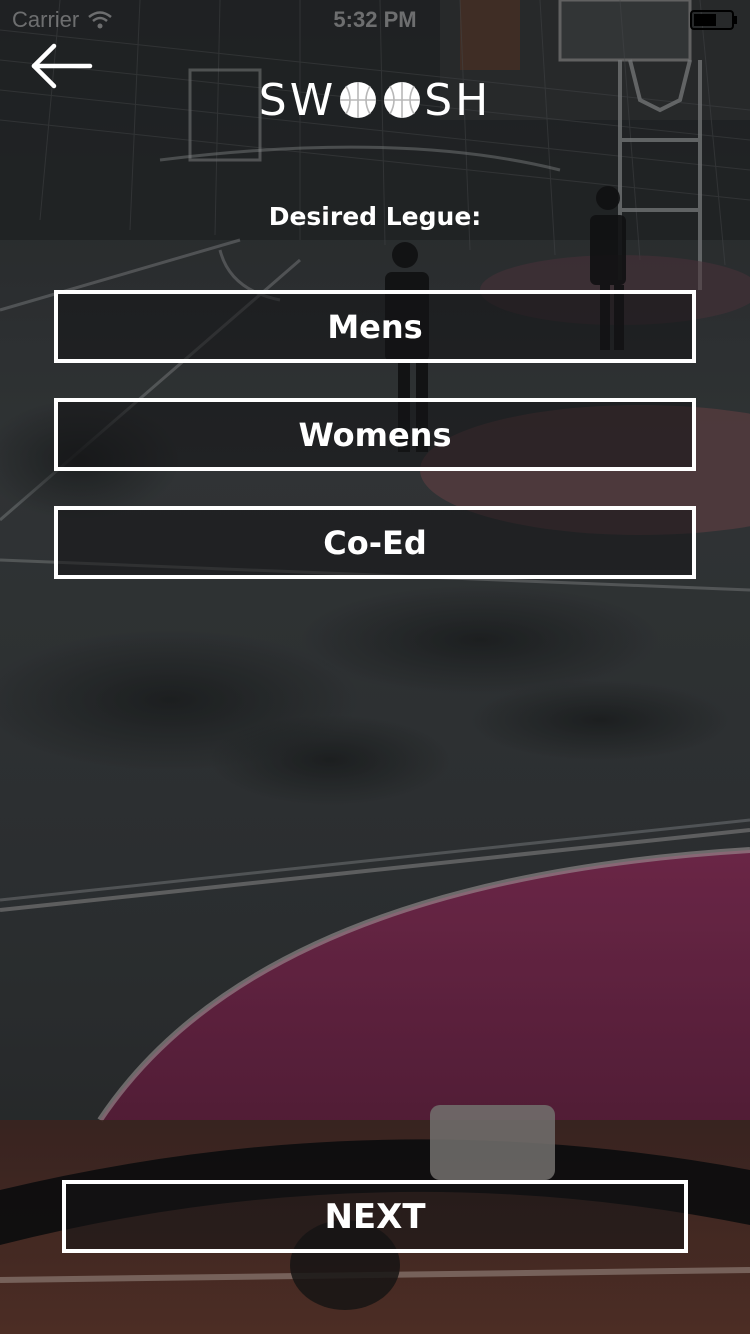 The image size is (750, 1334). I want to click on app-logo: SW SH, so click(375, 100).